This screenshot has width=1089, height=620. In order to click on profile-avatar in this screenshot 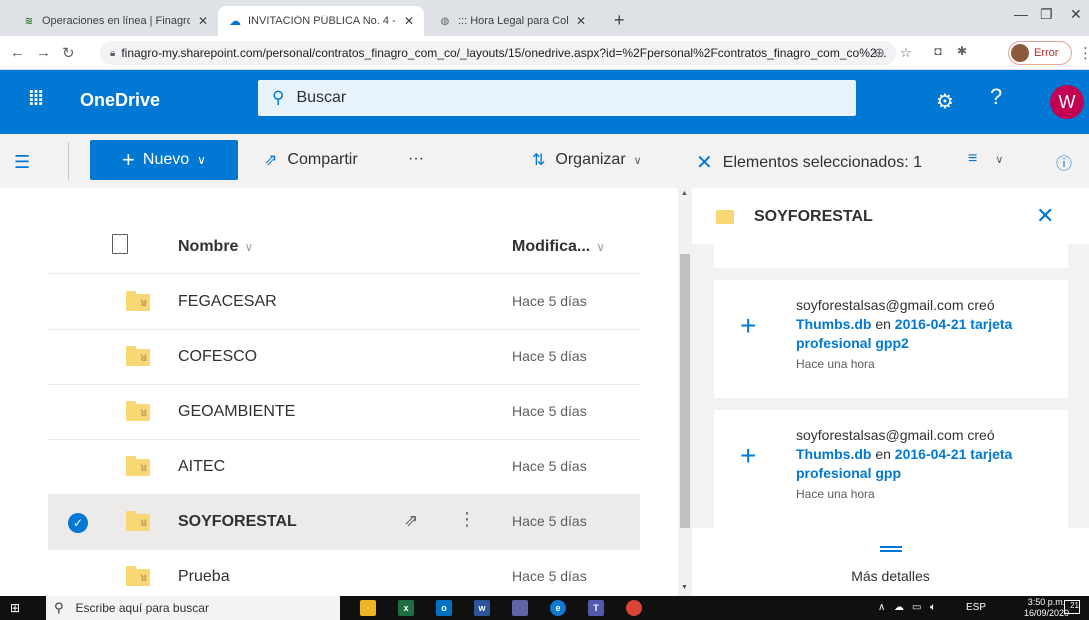, I will do `click(1020, 53)`.